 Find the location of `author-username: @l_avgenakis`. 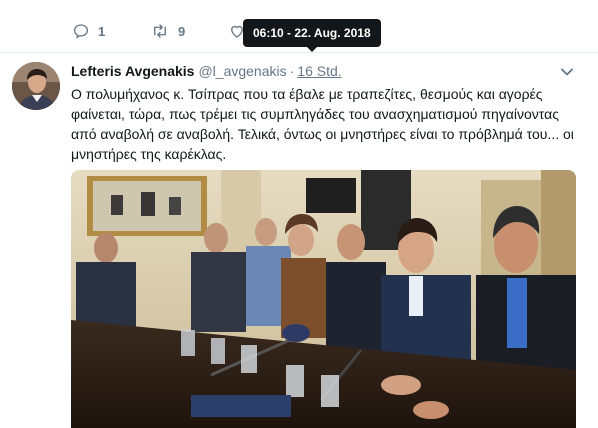

author-username: @l_avgenakis is located at coordinates (242, 71).